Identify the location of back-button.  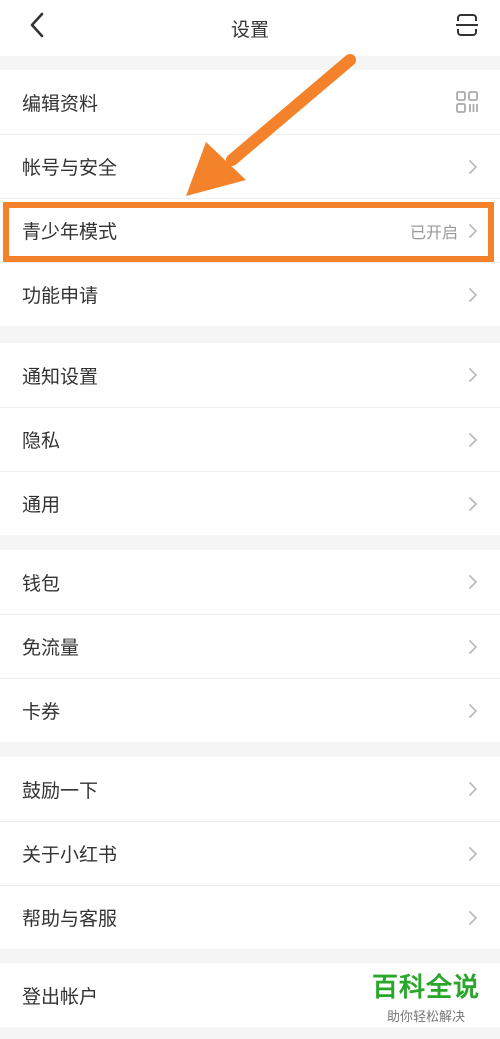
(37, 27).